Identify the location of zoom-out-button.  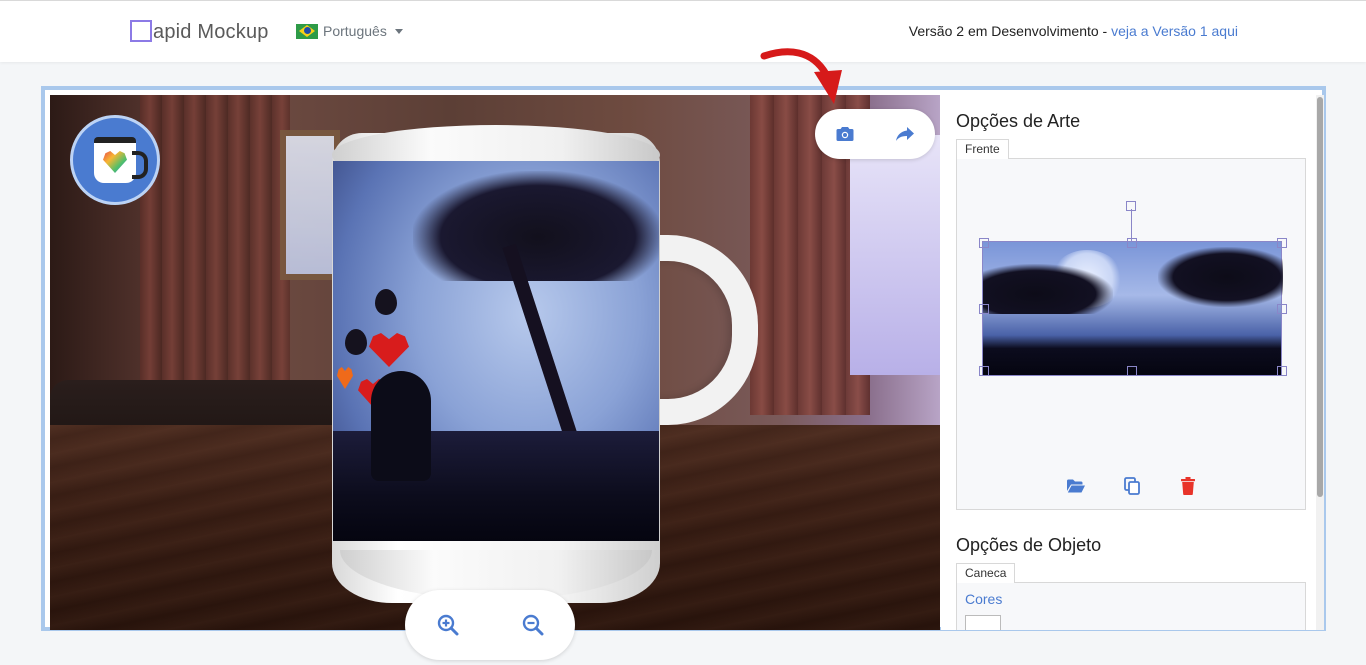
(533, 625).